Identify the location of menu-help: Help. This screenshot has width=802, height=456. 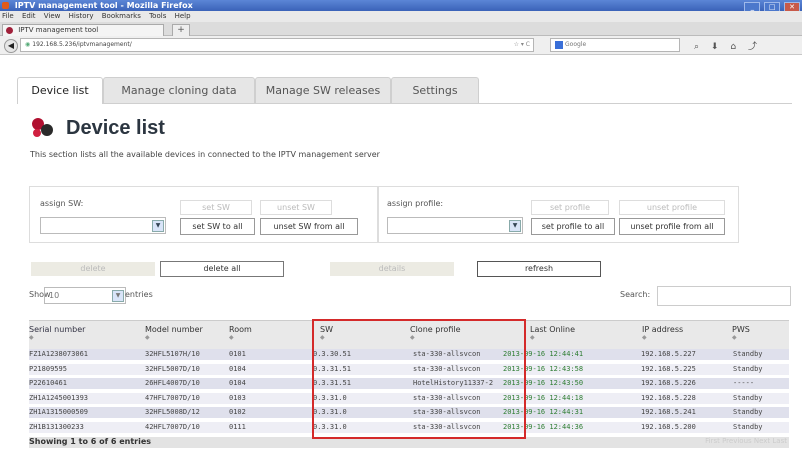
(183, 16).